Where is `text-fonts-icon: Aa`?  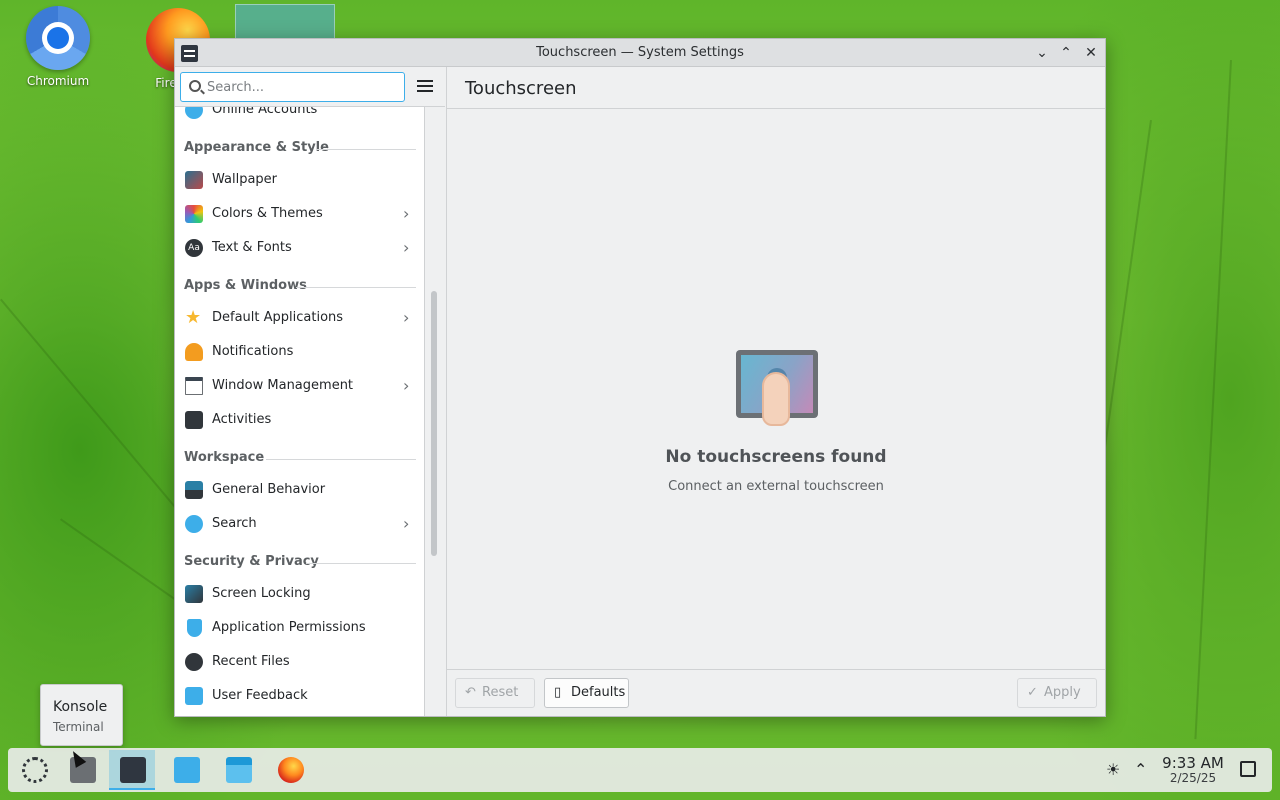
text-fonts-icon: Aa is located at coordinates (194, 248).